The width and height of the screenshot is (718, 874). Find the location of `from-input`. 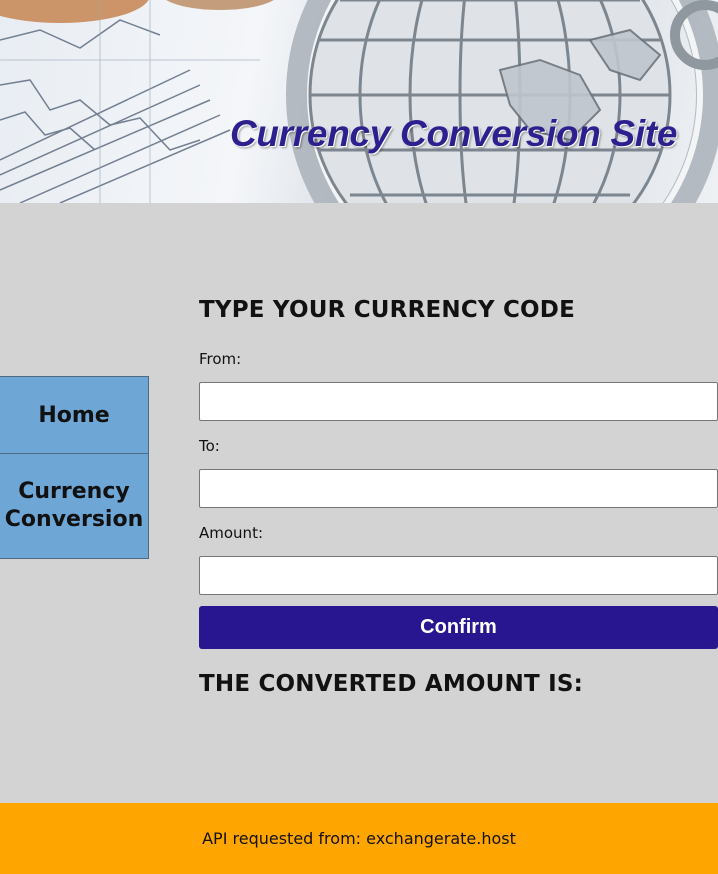

from-input is located at coordinates (458, 401).